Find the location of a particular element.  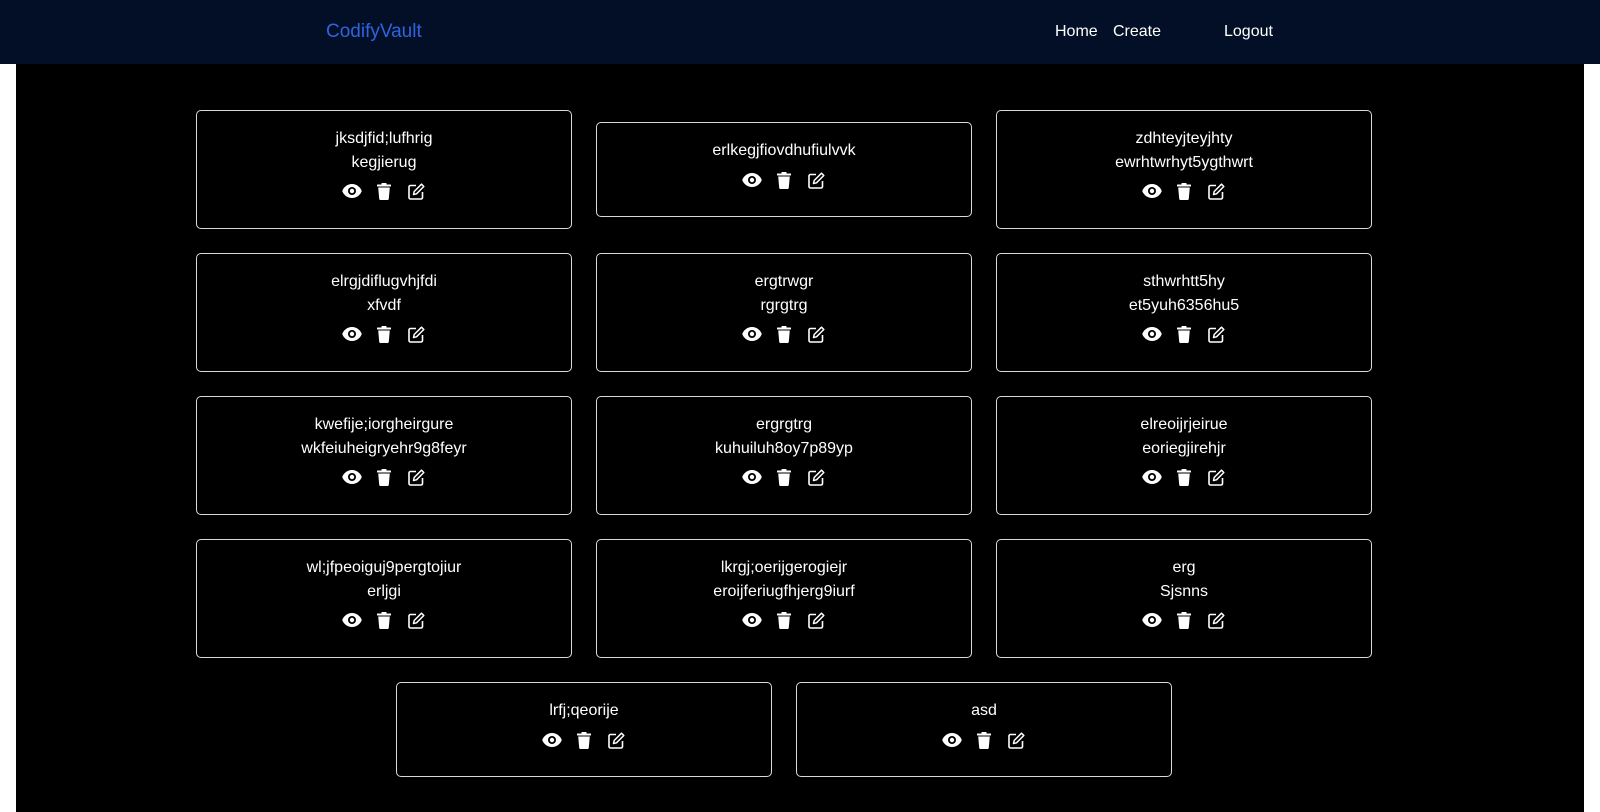

nav-home-link: Home is located at coordinates (1076, 32).